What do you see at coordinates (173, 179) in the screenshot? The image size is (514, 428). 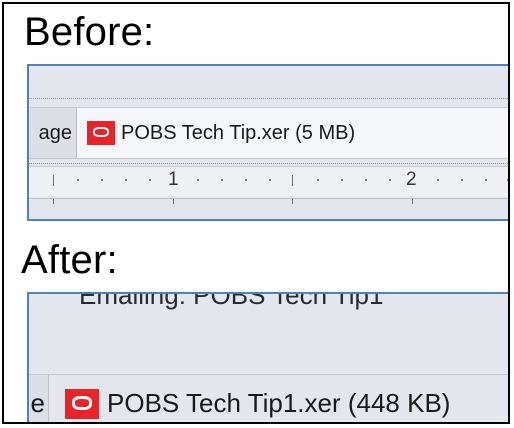 I see `ruler-number: 1` at bounding box center [173, 179].